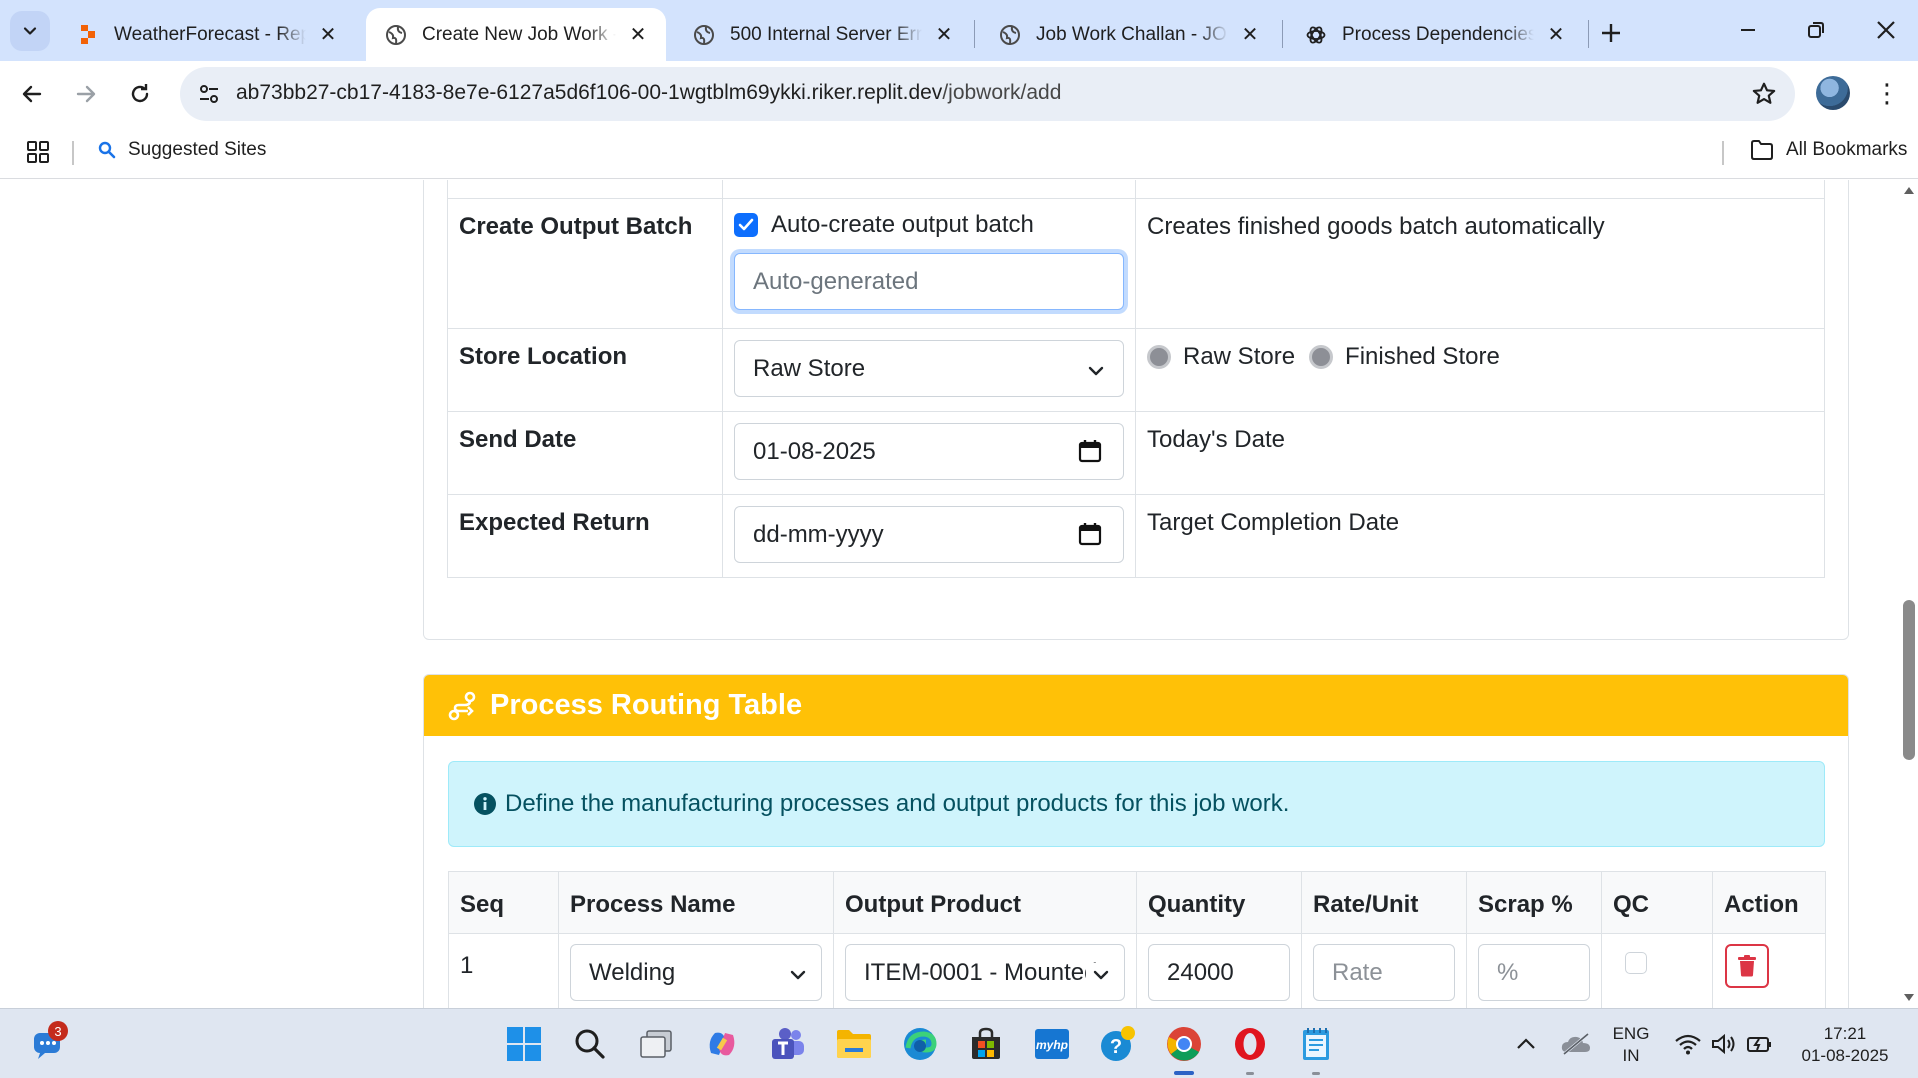  Describe the element at coordinates (1887, 93) in the screenshot. I see `menu-kebab-icon: ⋮` at that location.